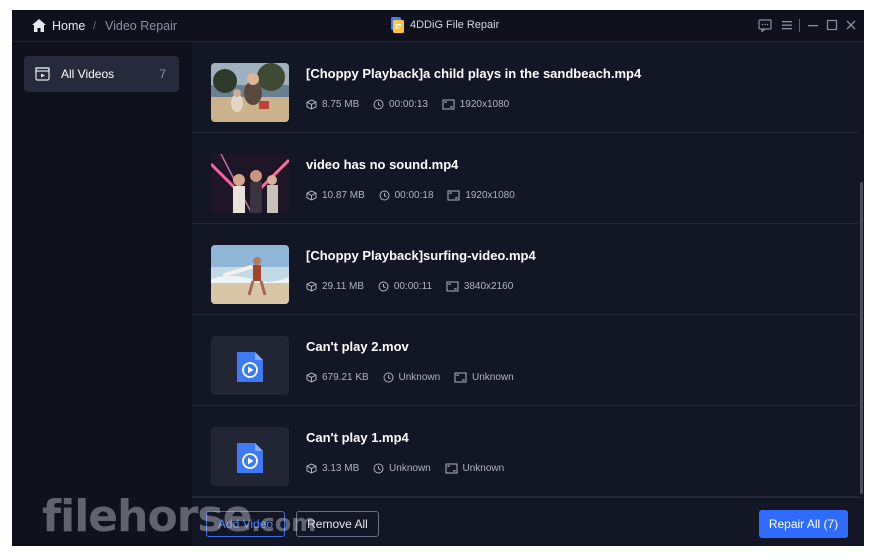 This screenshot has width=875, height=558. I want to click on duration: 00:00:13, so click(400, 104).